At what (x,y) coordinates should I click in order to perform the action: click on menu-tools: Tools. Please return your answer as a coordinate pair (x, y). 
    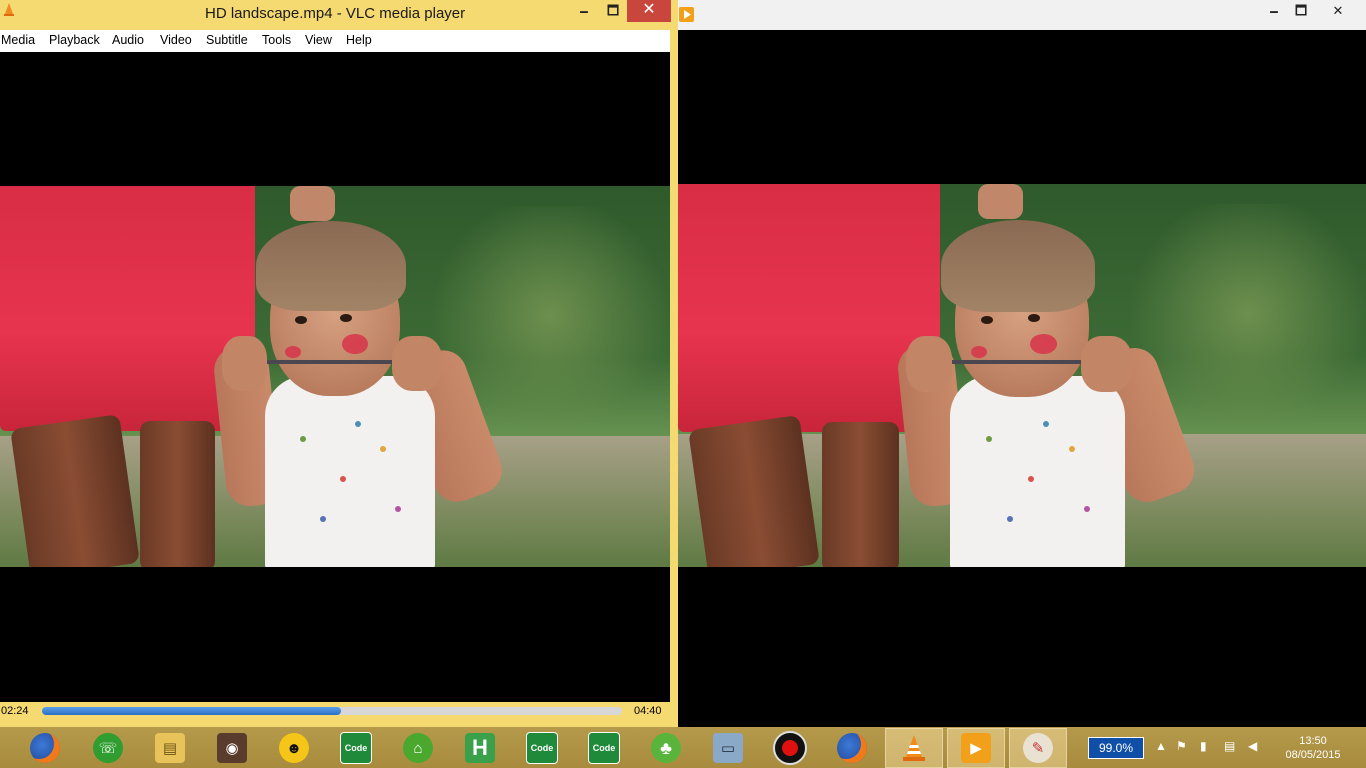
    Looking at the image, I should click on (276, 40).